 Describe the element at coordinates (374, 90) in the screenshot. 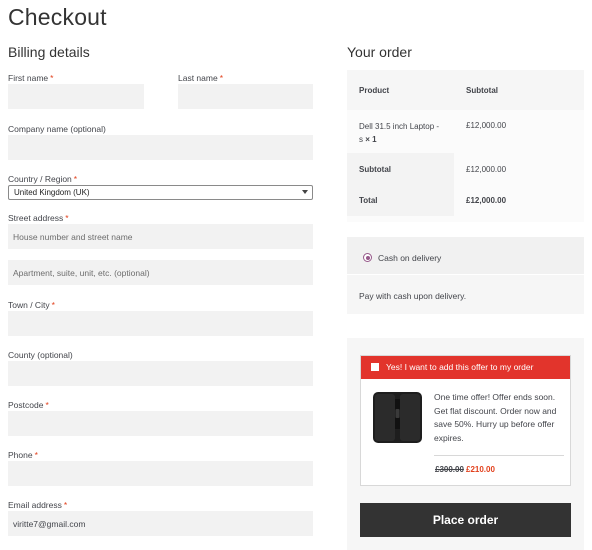

I see `column-header-product: Product` at that location.